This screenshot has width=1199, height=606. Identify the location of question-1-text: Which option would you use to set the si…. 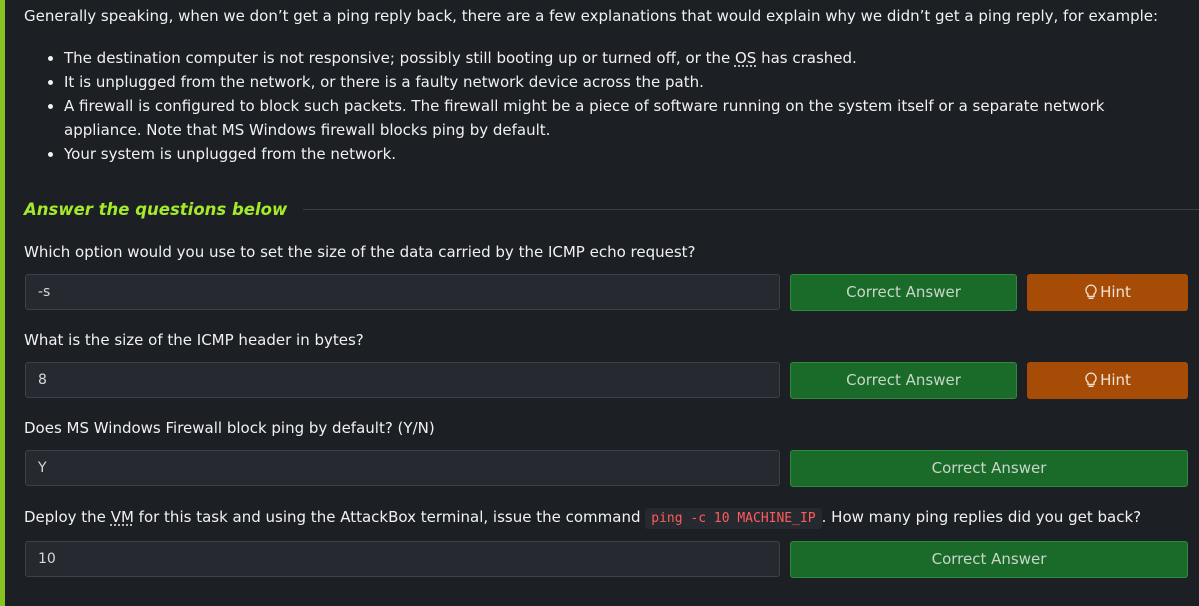
(360, 252).